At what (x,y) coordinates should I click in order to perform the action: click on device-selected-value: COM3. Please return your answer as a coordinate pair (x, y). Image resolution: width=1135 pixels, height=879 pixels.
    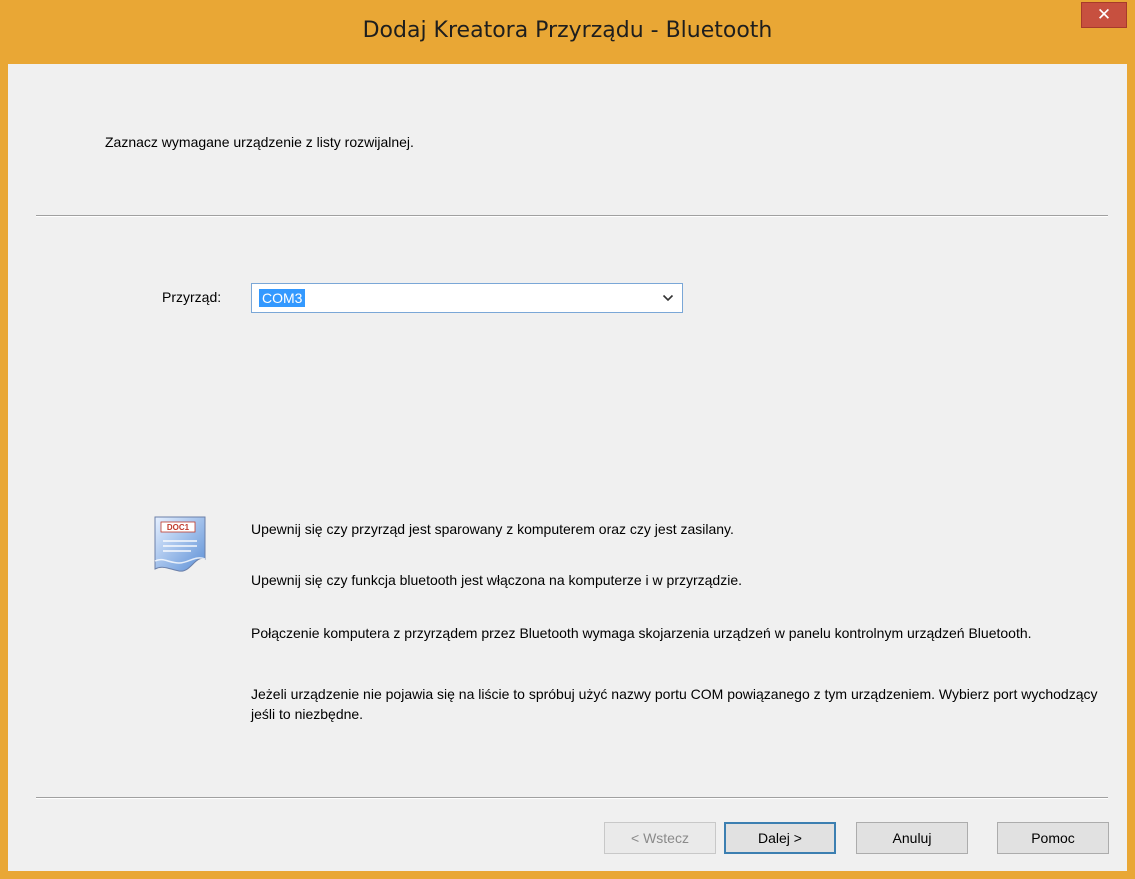
    Looking at the image, I should click on (282, 298).